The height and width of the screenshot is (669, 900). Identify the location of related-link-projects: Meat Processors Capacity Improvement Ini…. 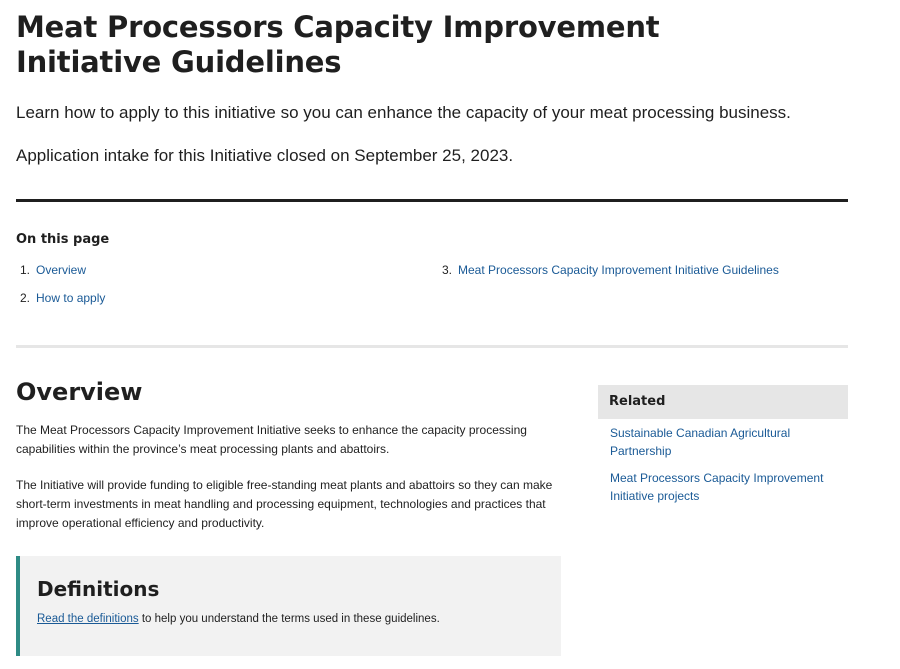
(722, 487).